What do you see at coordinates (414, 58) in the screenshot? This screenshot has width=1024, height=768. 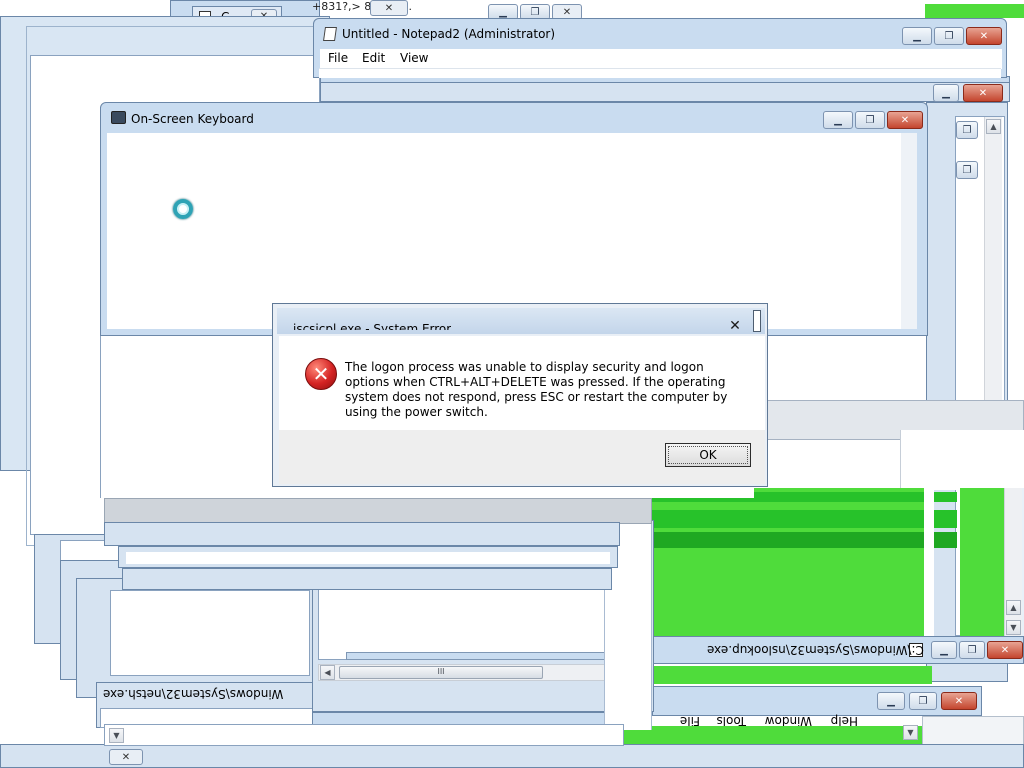 I see `menu-item-view: View` at bounding box center [414, 58].